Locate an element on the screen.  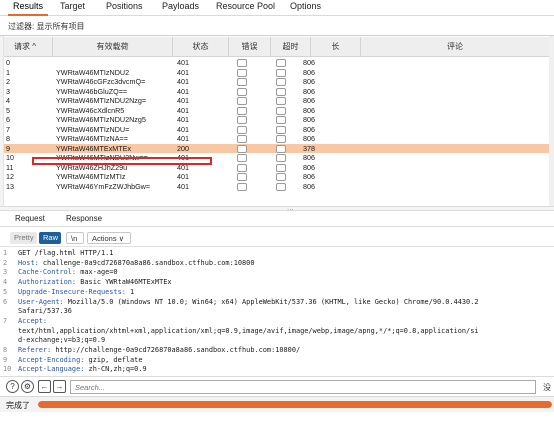
tab-response: Response is located at coordinates (84, 218).